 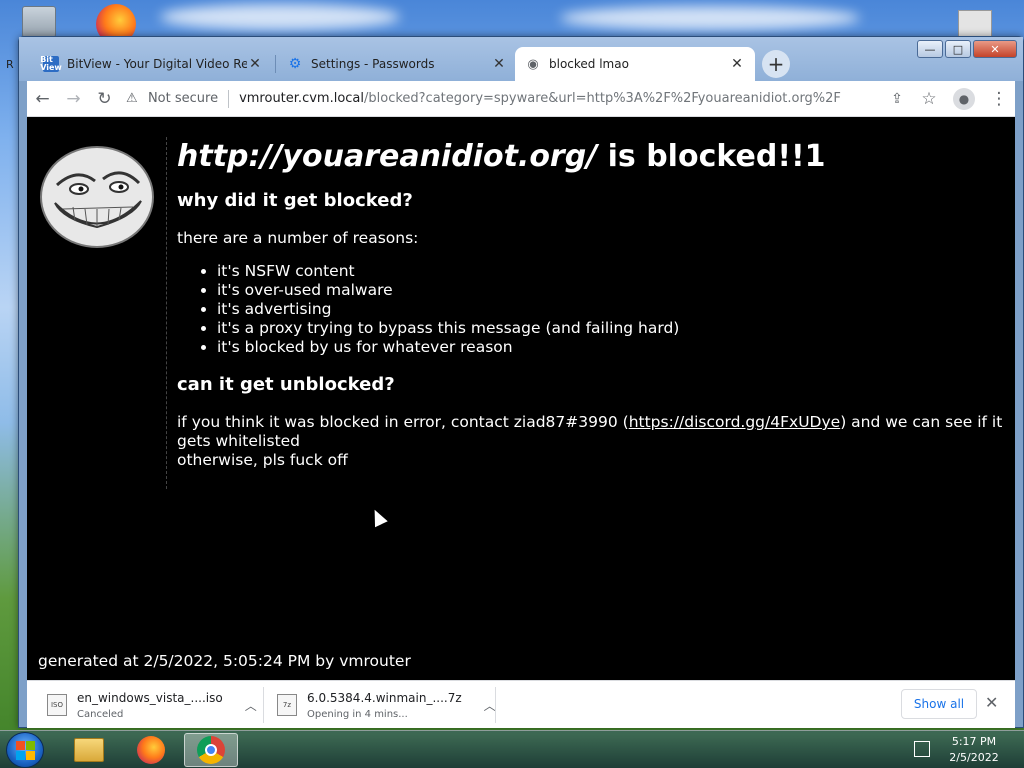 I want to click on omnibox-separator, so click(x=229, y=98).